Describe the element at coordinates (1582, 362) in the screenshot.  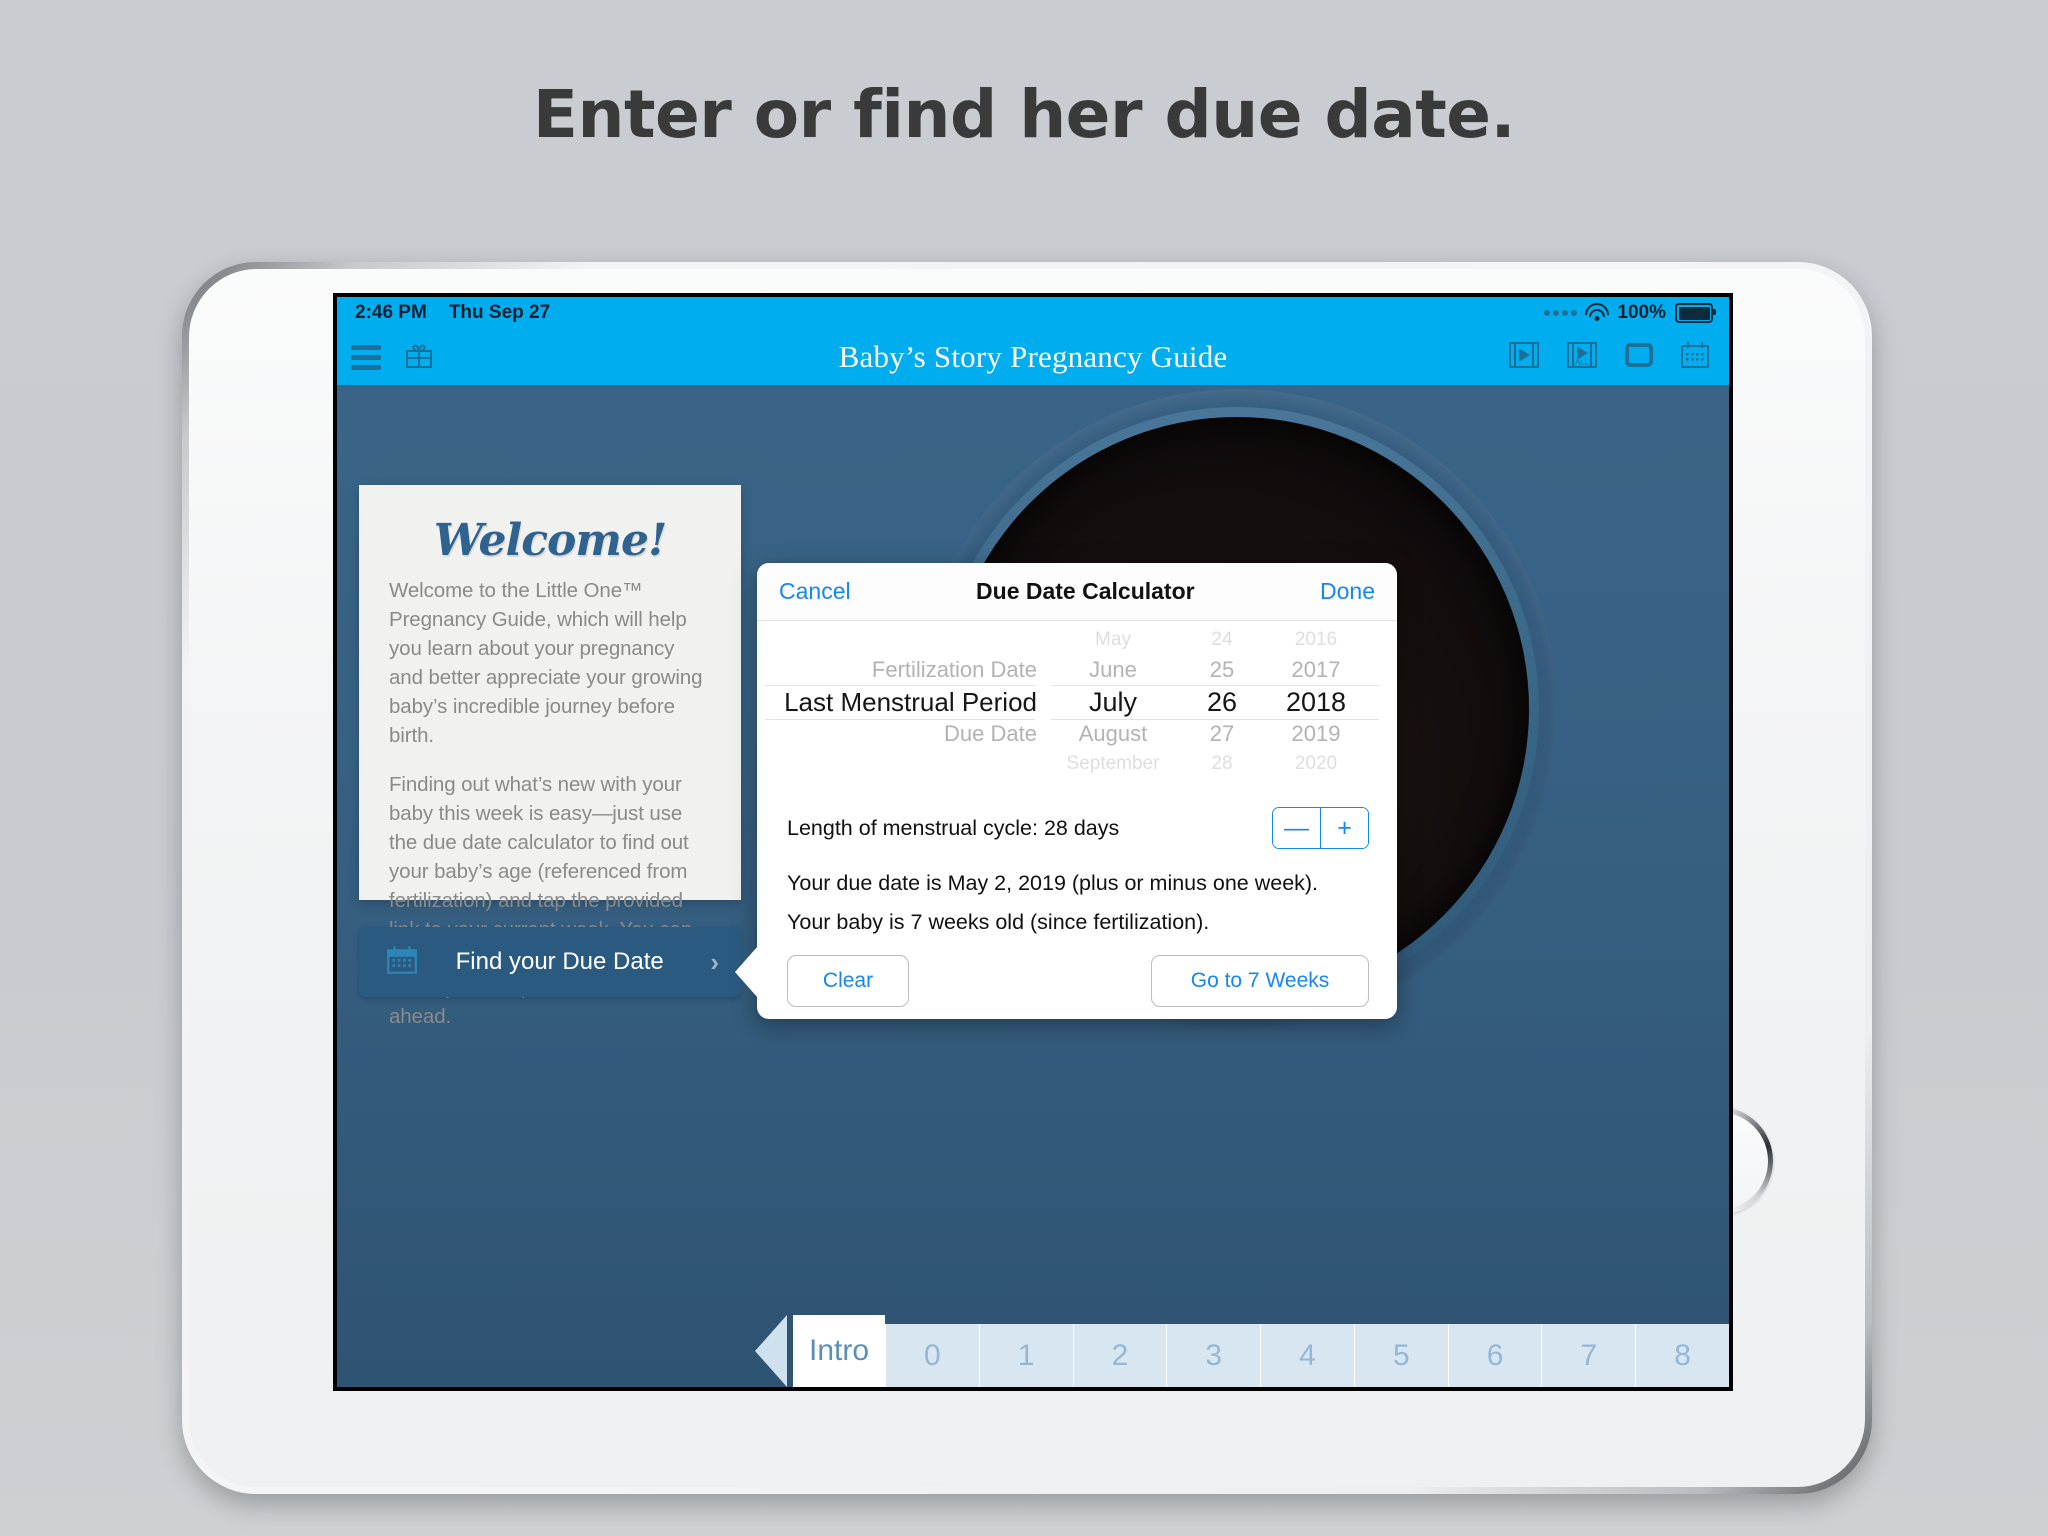
I see `svg-text: ALL` at that location.